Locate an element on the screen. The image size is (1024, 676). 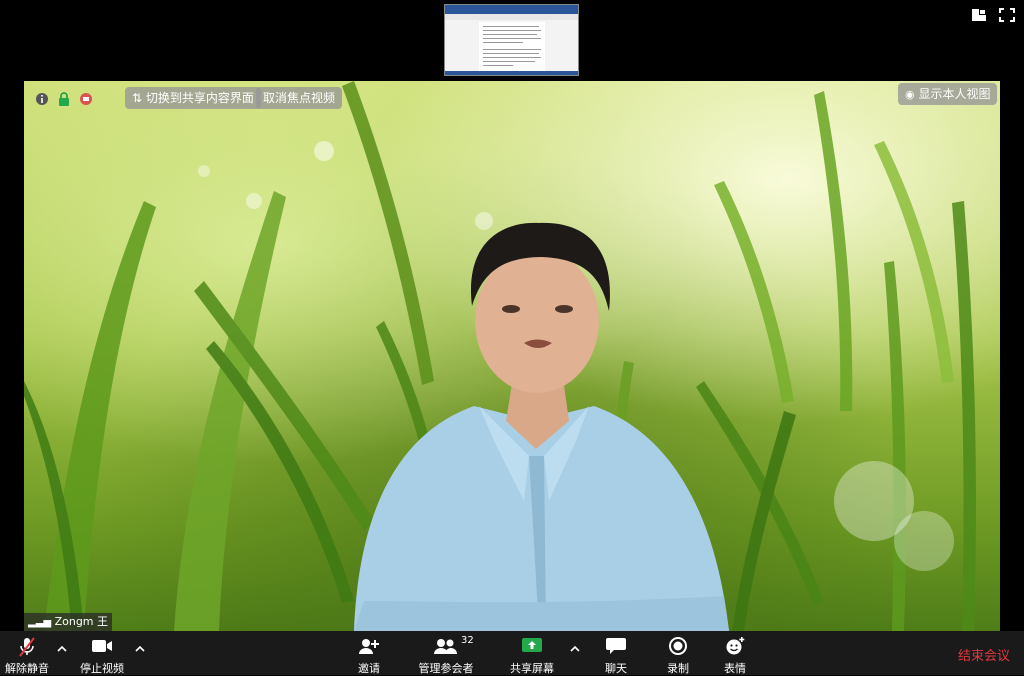
record-button: 录制 is located at coordinates (678, 653).